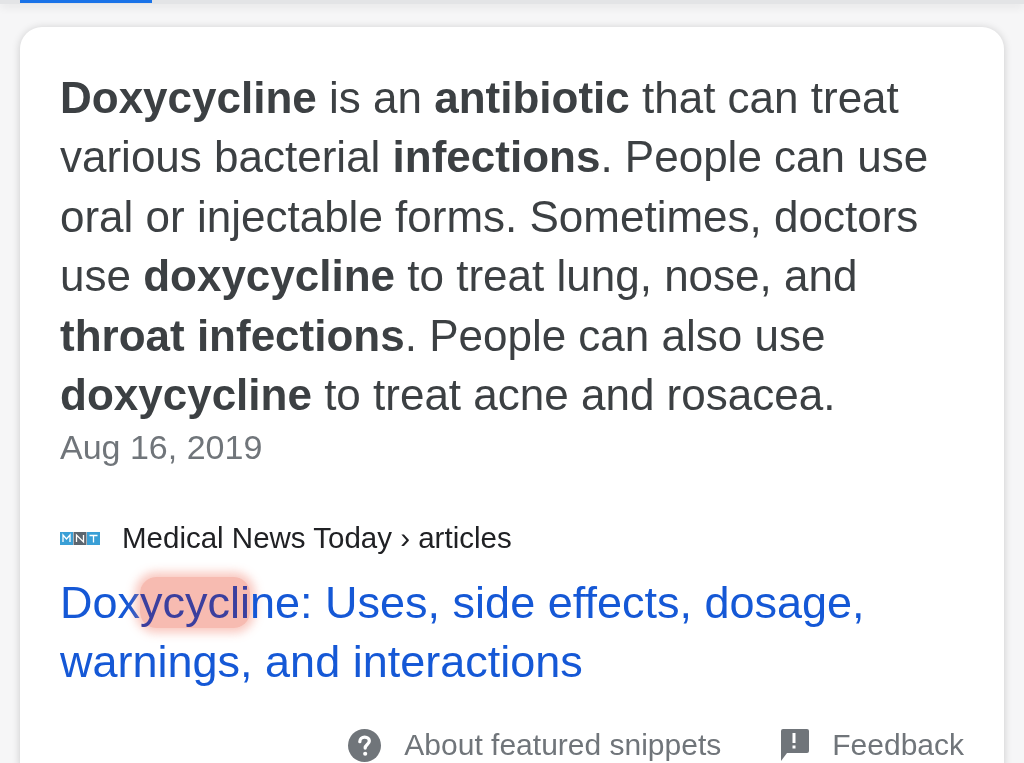  Describe the element at coordinates (80, 538) in the screenshot. I see `site-logo-icon` at that location.